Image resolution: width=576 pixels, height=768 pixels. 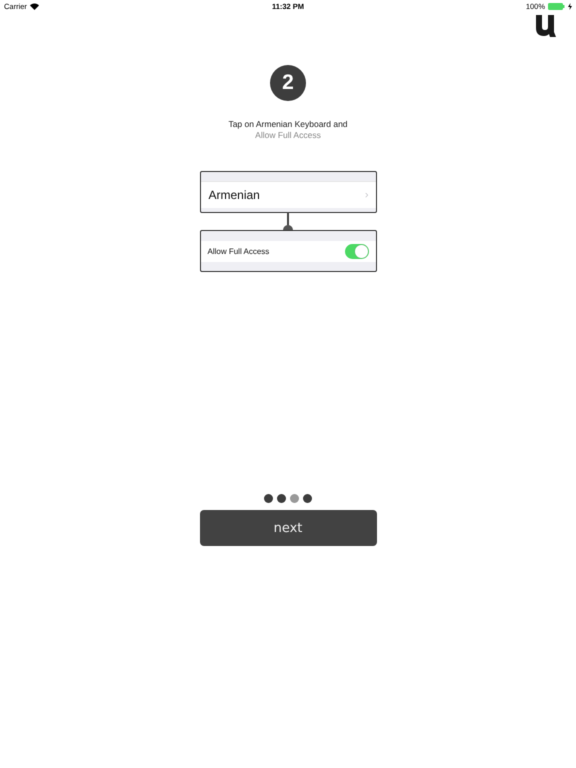 What do you see at coordinates (556, 6) in the screenshot?
I see `battery-icon` at bounding box center [556, 6].